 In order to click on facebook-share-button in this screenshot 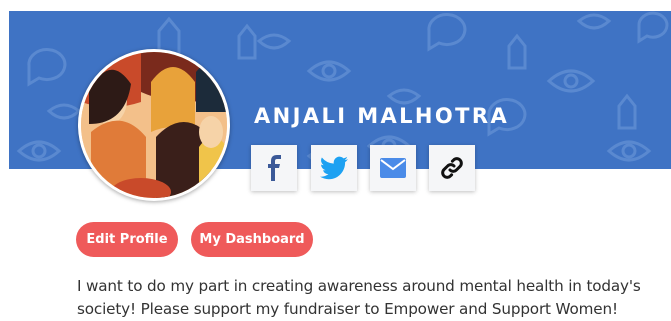, I will do `click(274, 168)`.